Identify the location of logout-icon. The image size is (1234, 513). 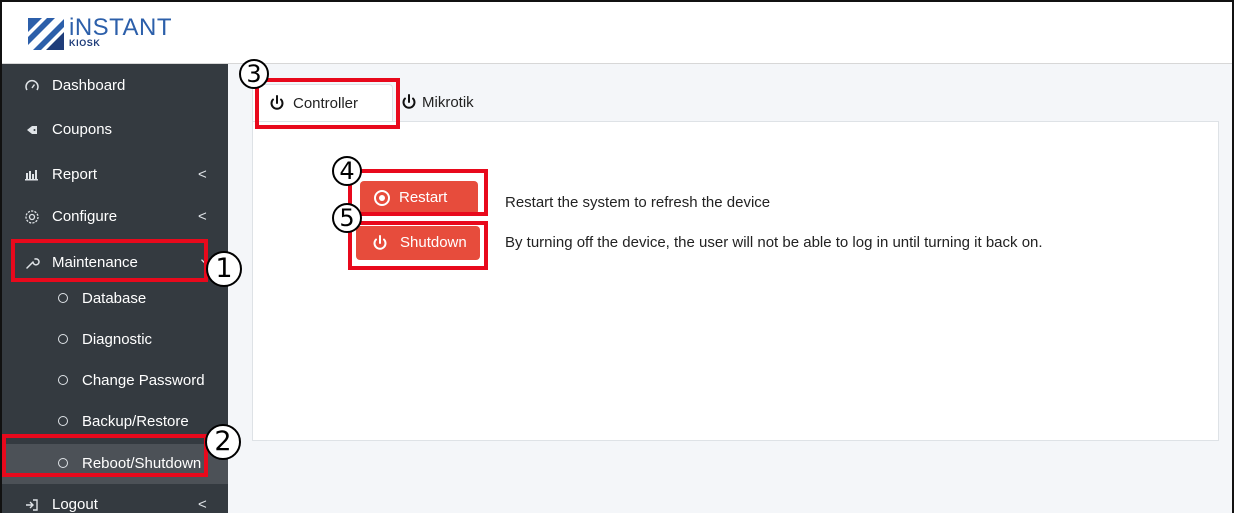
(32, 505).